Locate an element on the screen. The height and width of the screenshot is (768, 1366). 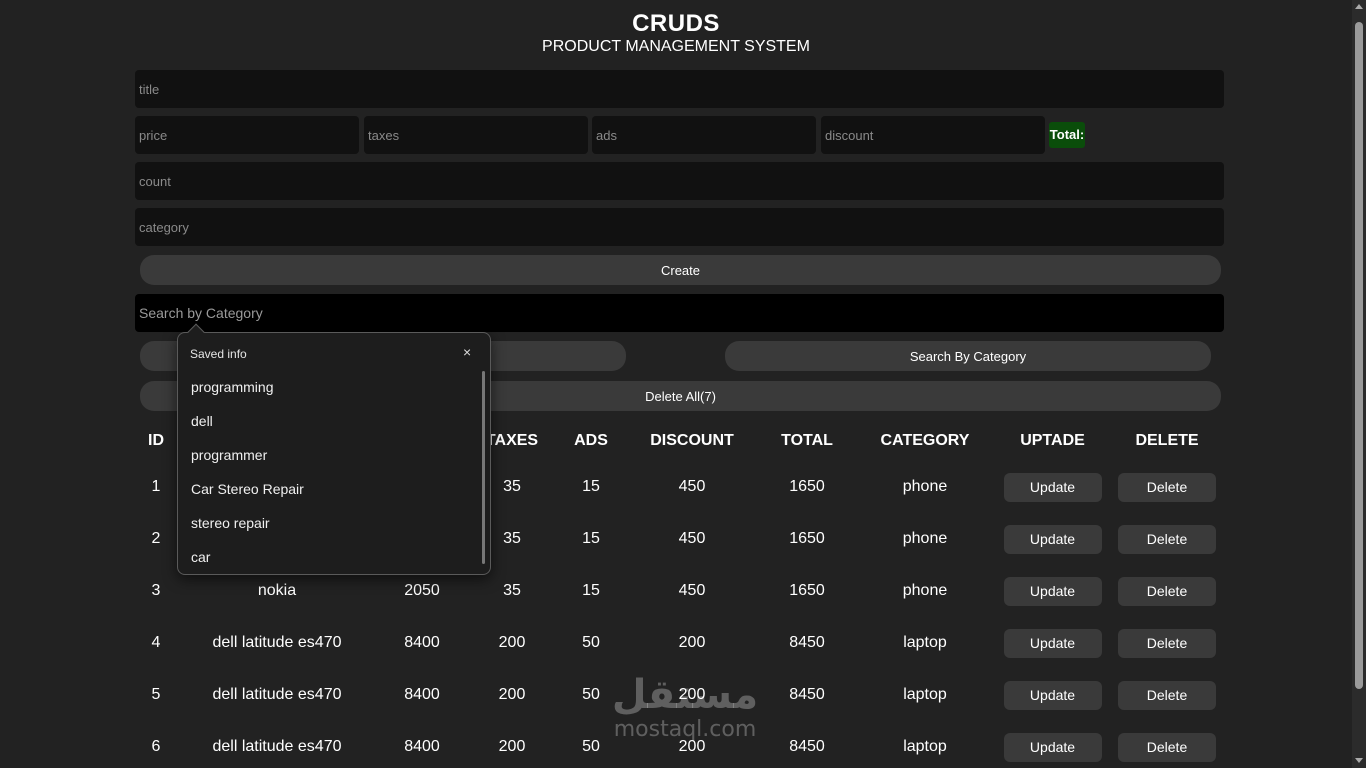
popup-scrollbar is located at coordinates (483, 467).